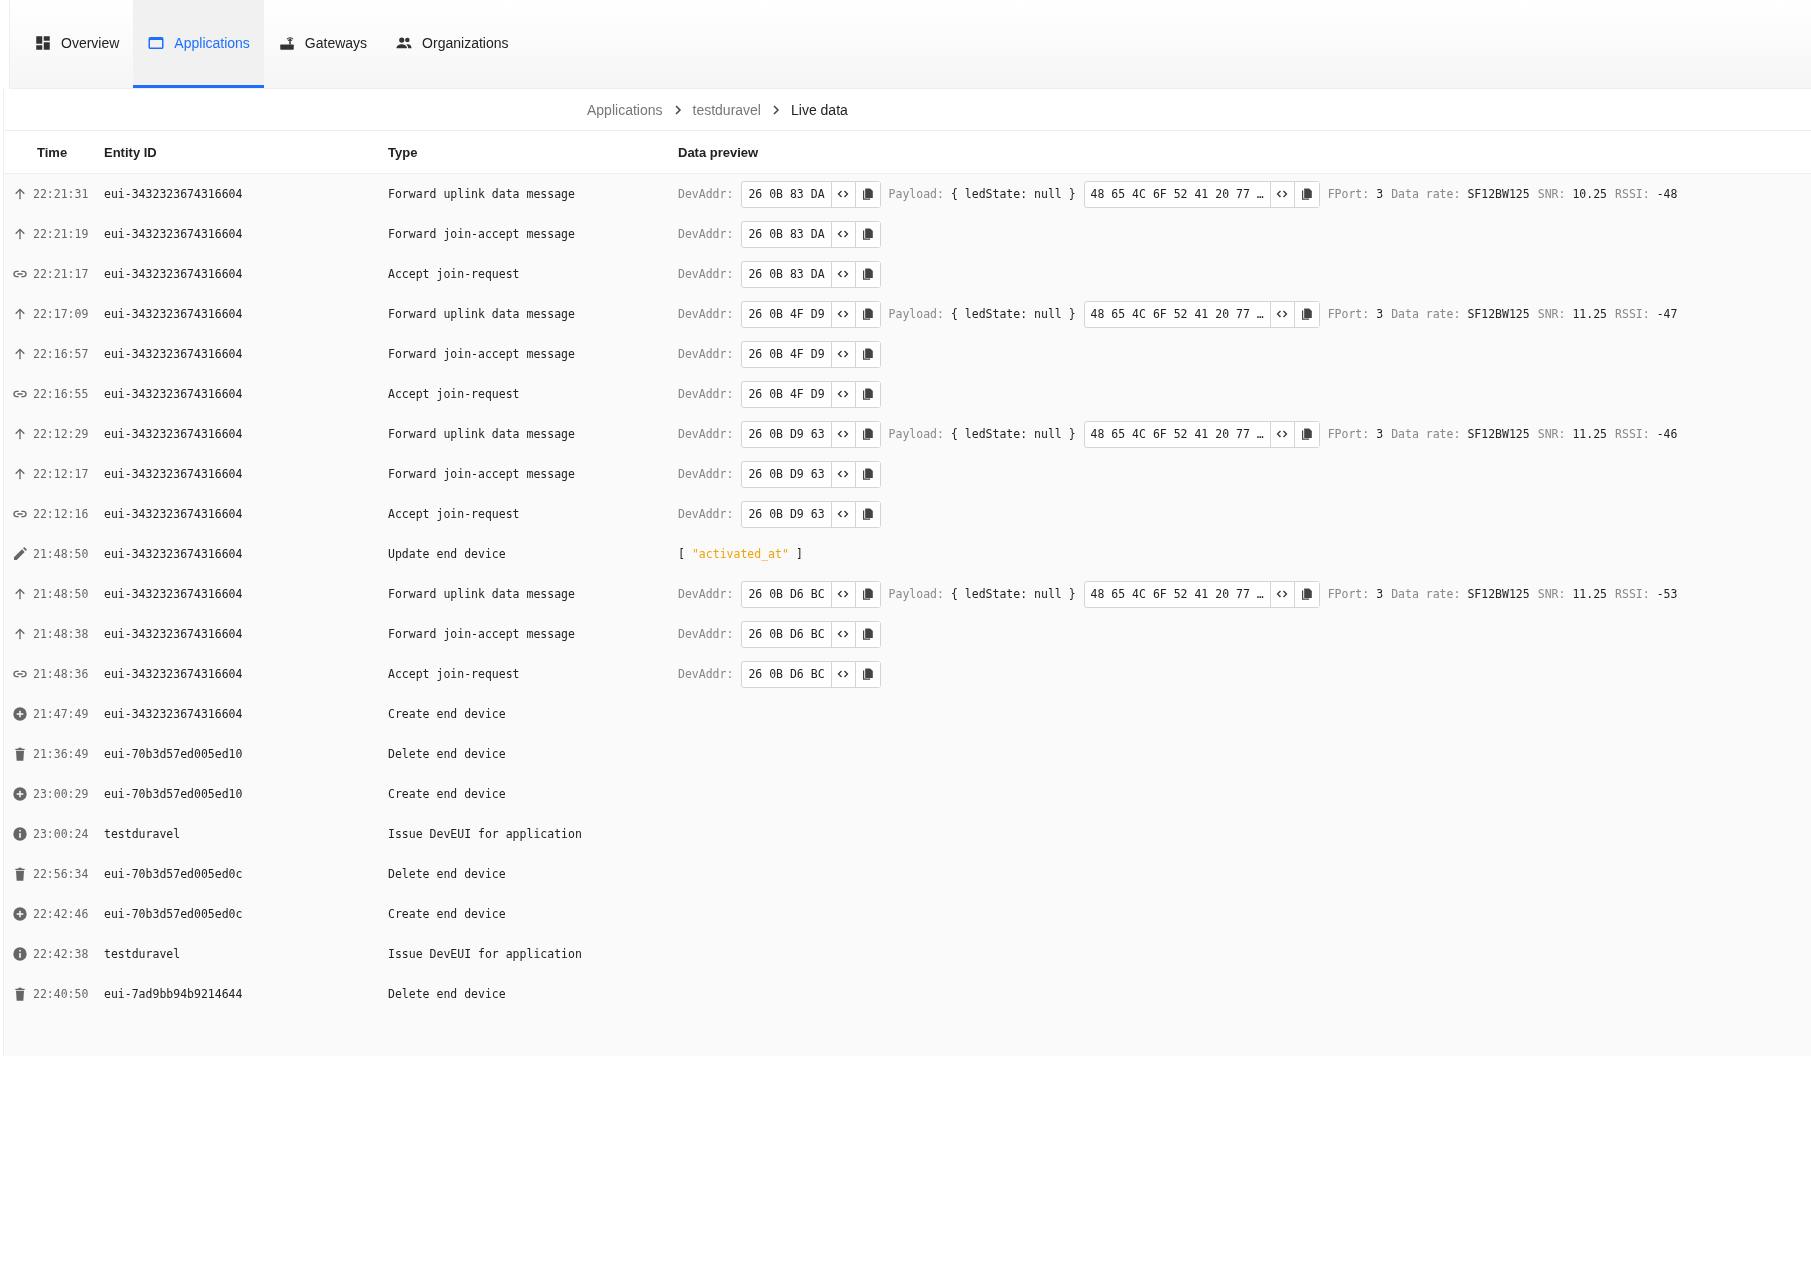  Describe the element at coordinates (174, 914) in the screenshot. I see `entity-id-cell-text: eui-70b3d57ed005ed0c` at that location.